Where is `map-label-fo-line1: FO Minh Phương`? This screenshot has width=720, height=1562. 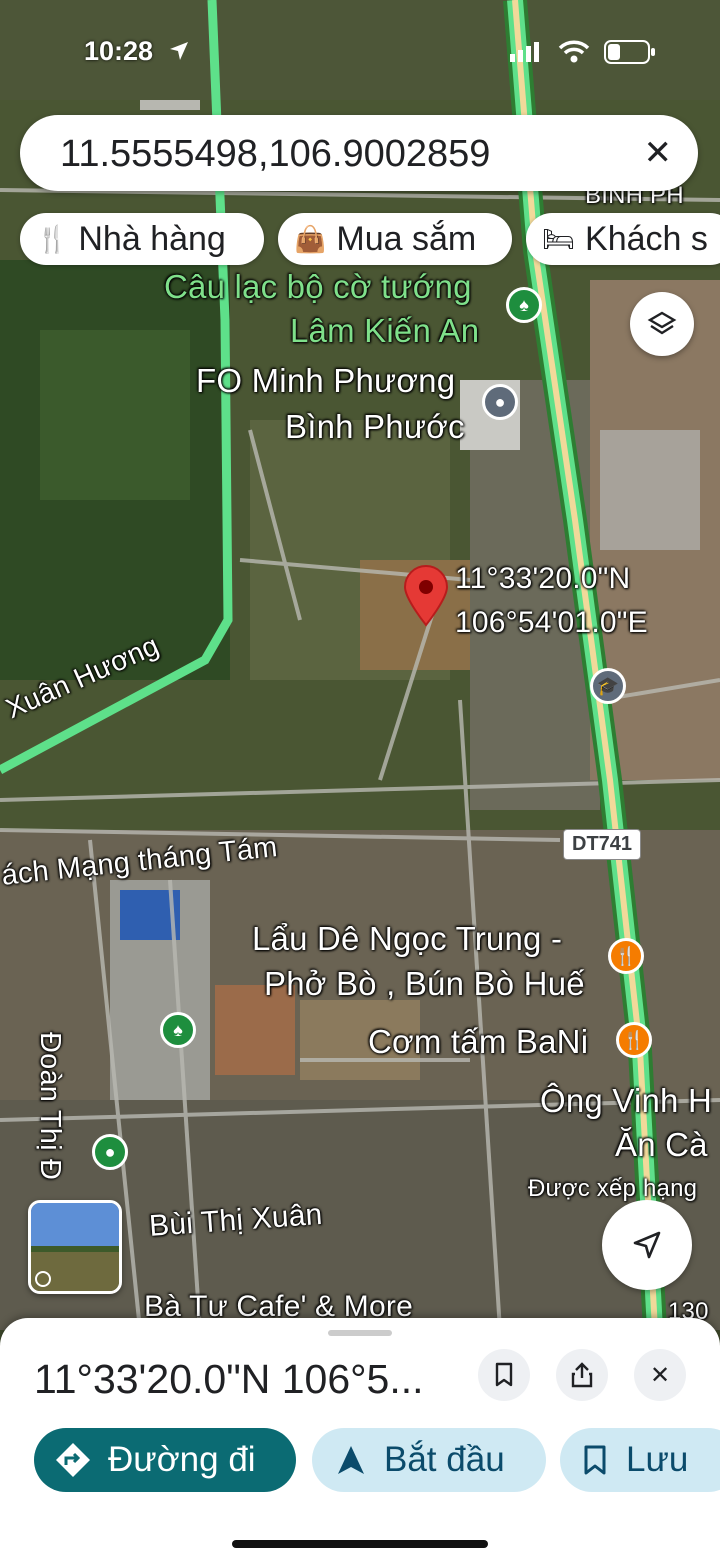 map-label-fo-line1: FO Minh Phương is located at coordinates (325, 381).